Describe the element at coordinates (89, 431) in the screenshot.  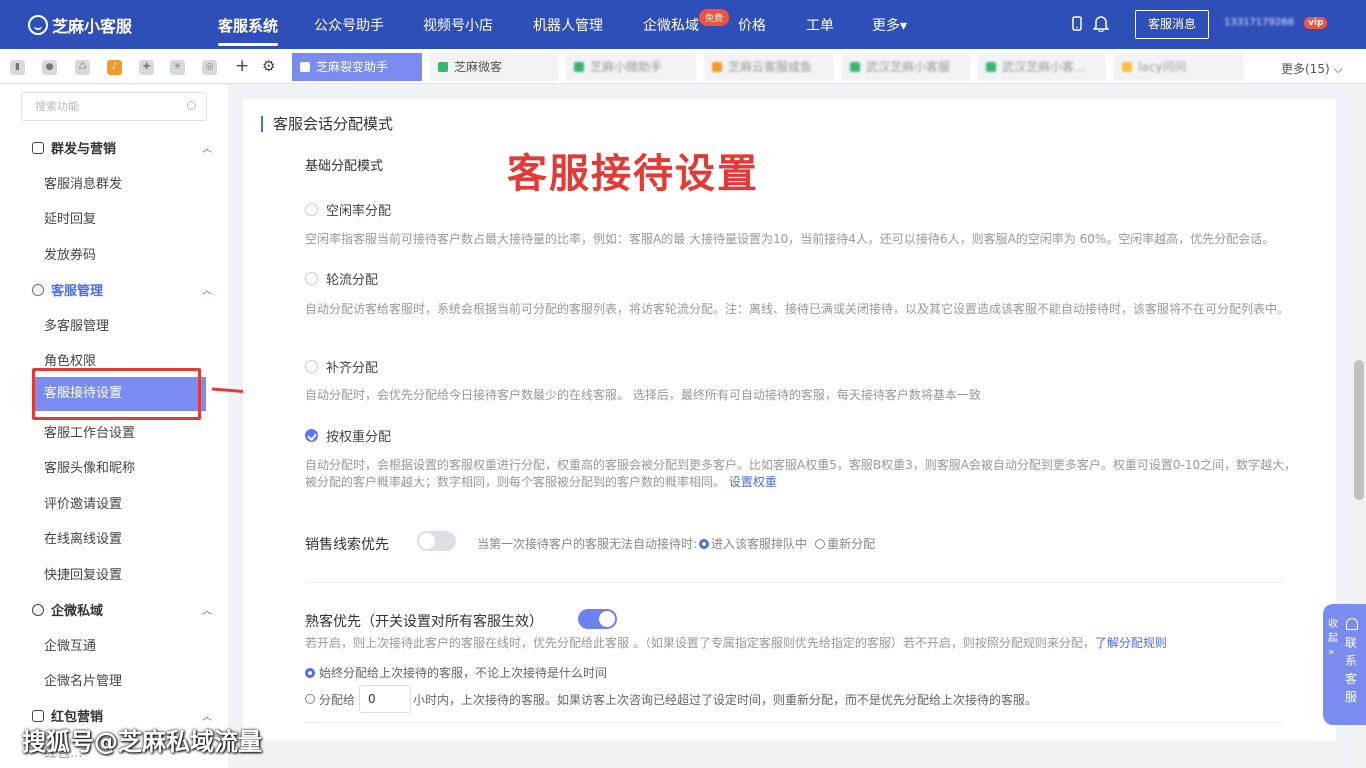
I see `sidebar-item: 客服工作台设置` at that location.